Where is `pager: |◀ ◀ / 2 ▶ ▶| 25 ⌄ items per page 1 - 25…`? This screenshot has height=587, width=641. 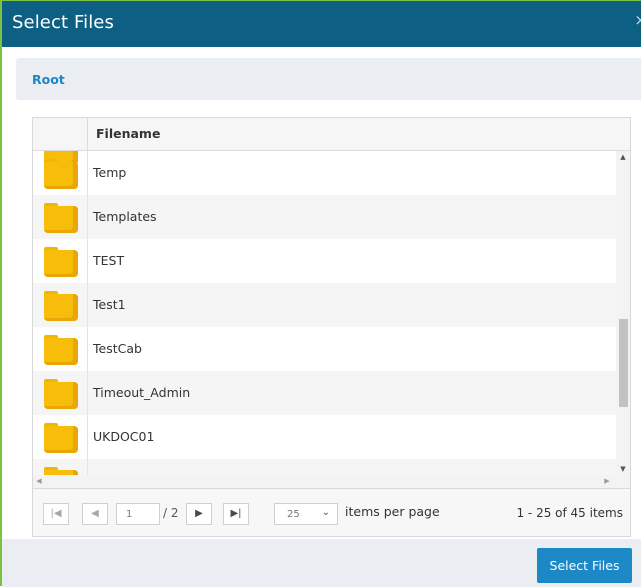 pager: |◀ ◀ / 2 ▶ ▶| 25 ⌄ items per page 1 - 25… is located at coordinates (331, 513).